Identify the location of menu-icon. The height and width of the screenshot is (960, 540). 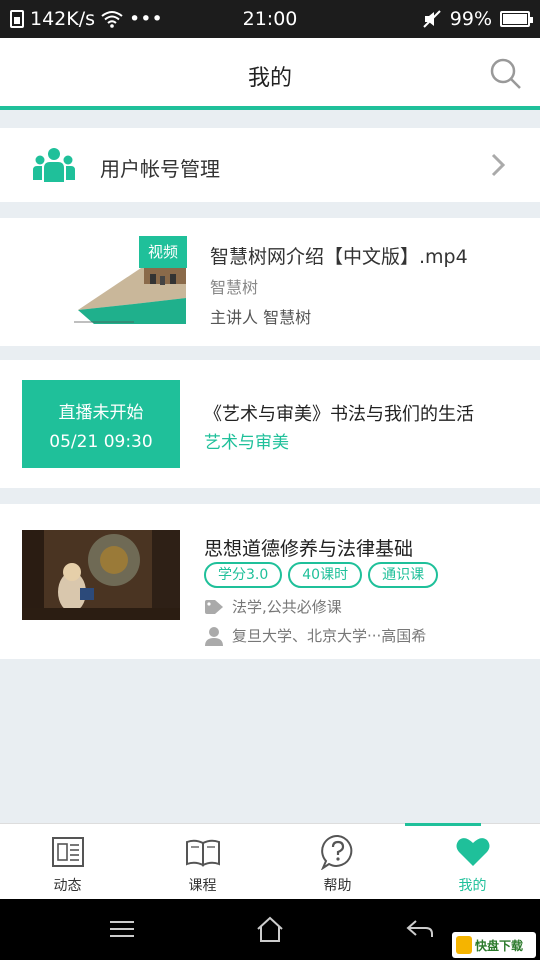
(122, 929).